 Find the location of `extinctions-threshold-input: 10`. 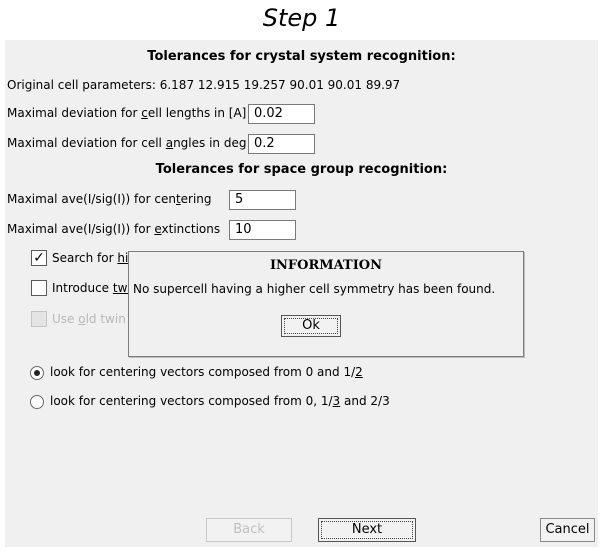

extinctions-threshold-input: 10 is located at coordinates (262, 230).